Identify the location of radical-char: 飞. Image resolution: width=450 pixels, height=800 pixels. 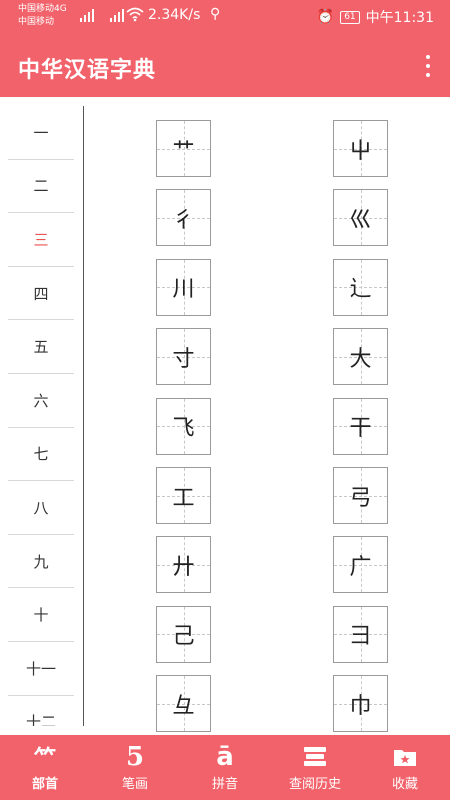
(183, 429).